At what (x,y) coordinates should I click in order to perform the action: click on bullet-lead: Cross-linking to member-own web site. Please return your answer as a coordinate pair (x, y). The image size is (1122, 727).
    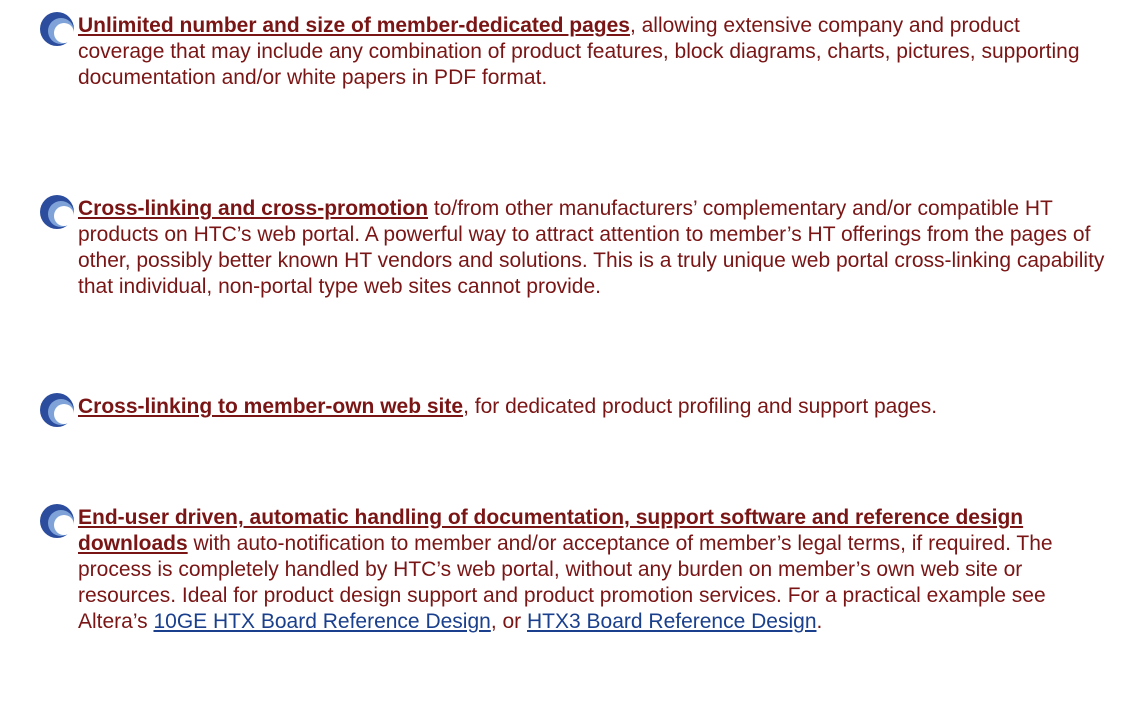
    Looking at the image, I should click on (271, 406).